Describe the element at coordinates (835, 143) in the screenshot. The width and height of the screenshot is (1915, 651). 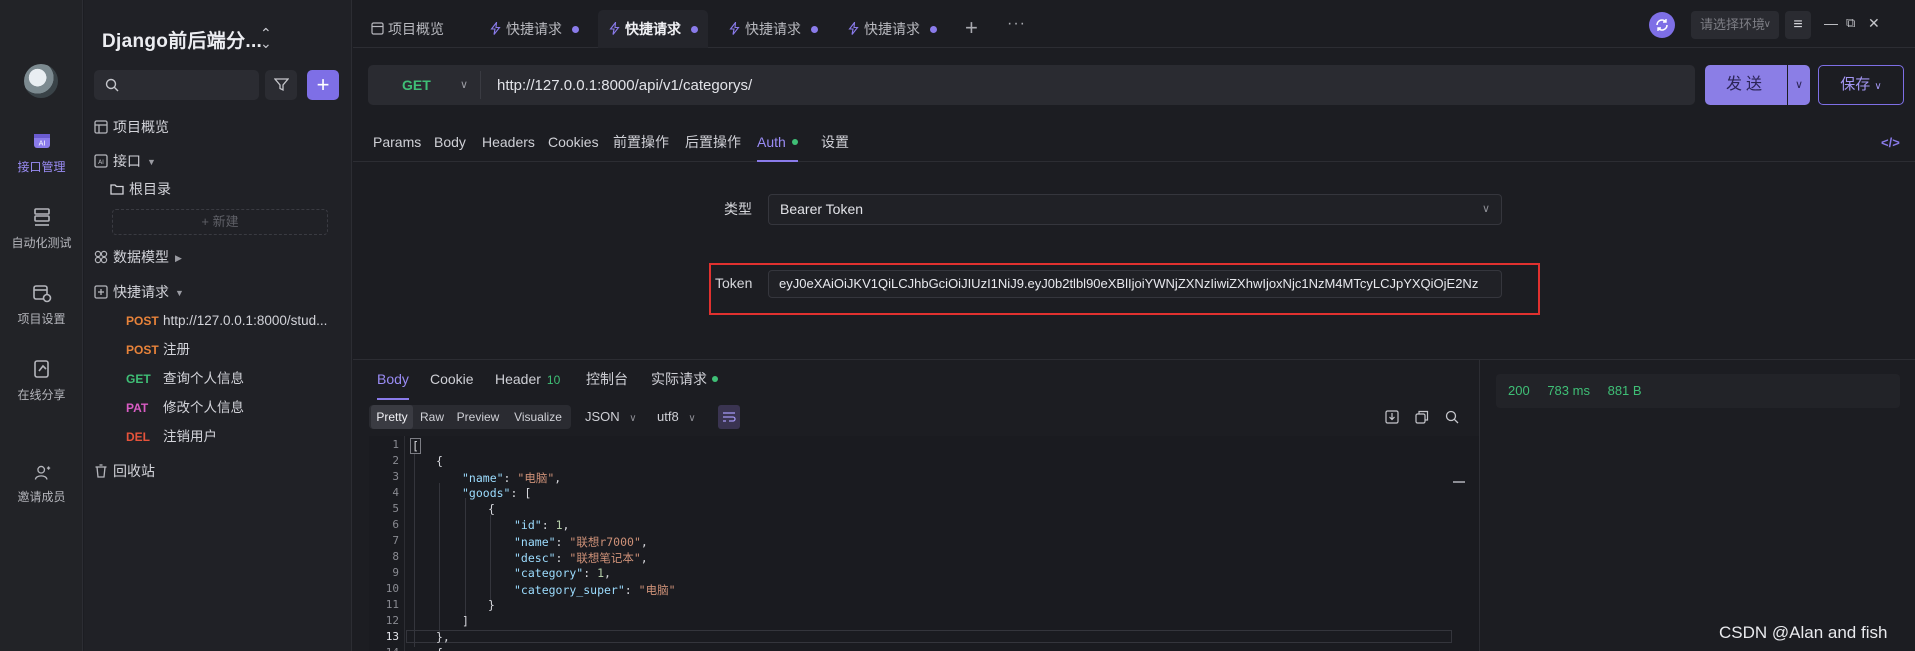
I see `tab-settings: 设置` at that location.